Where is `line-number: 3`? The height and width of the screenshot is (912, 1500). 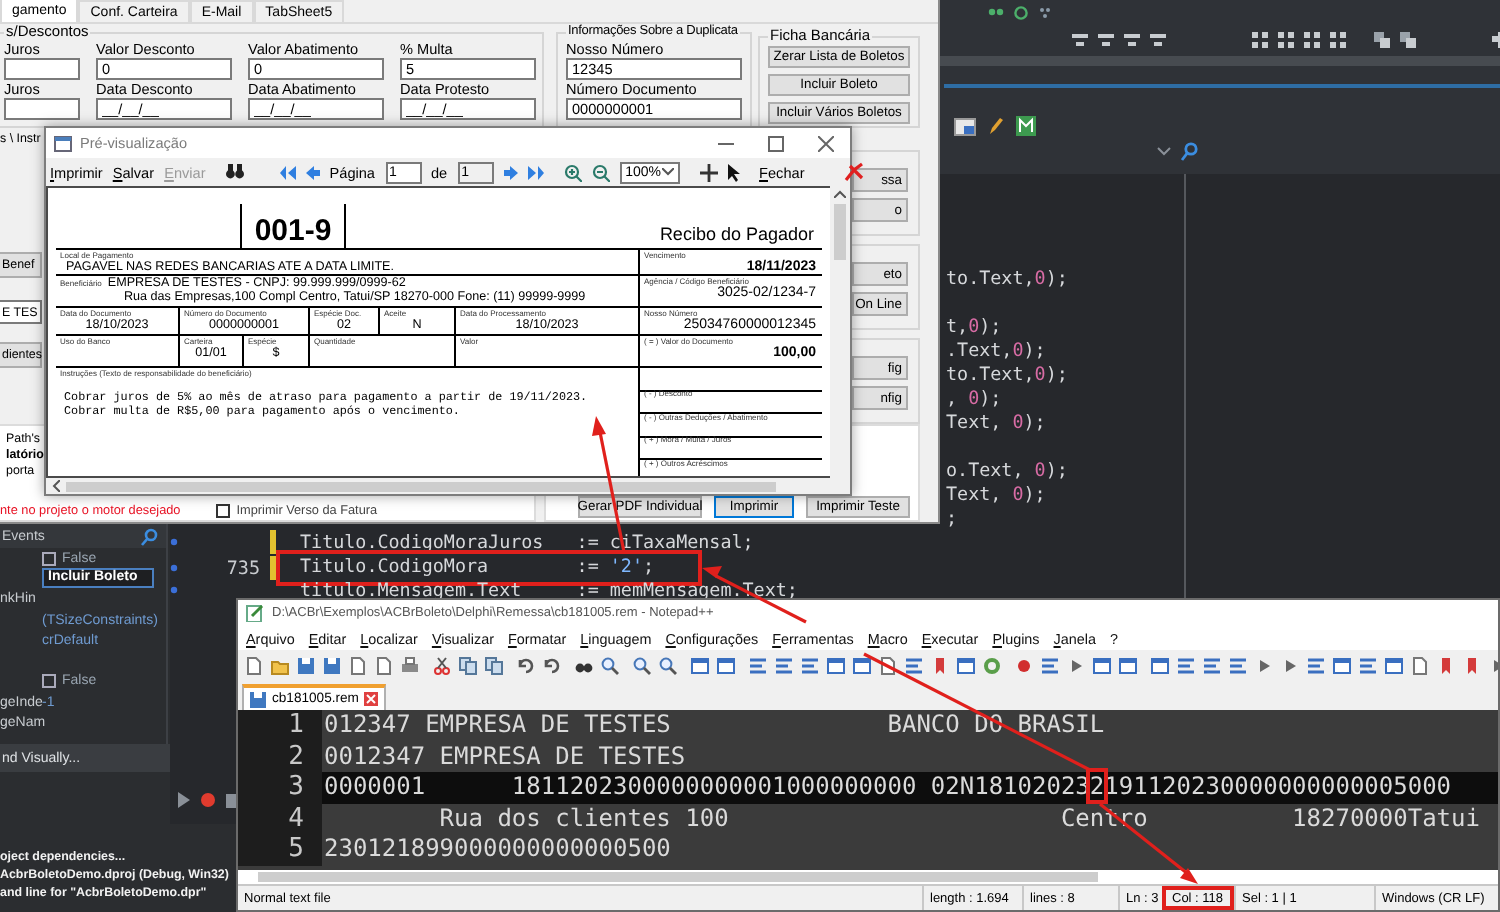 line-number: 3 is located at coordinates (280, 787).